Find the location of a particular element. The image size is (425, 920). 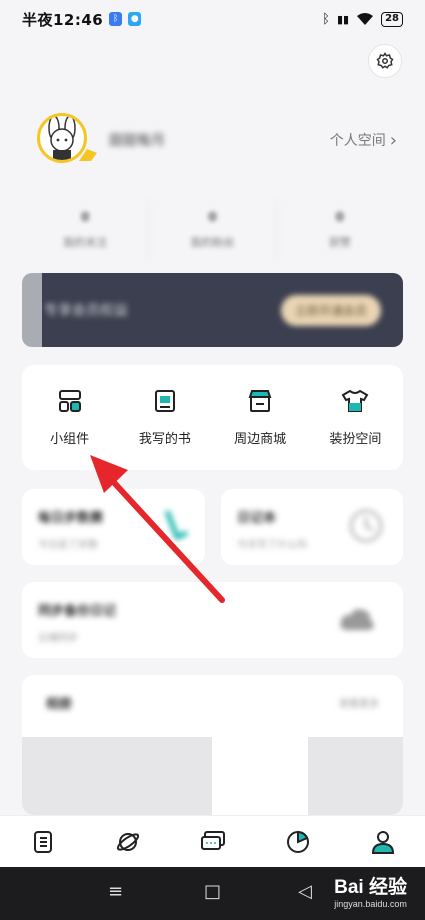

home-nav-button: □ is located at coordinates (212, 891).